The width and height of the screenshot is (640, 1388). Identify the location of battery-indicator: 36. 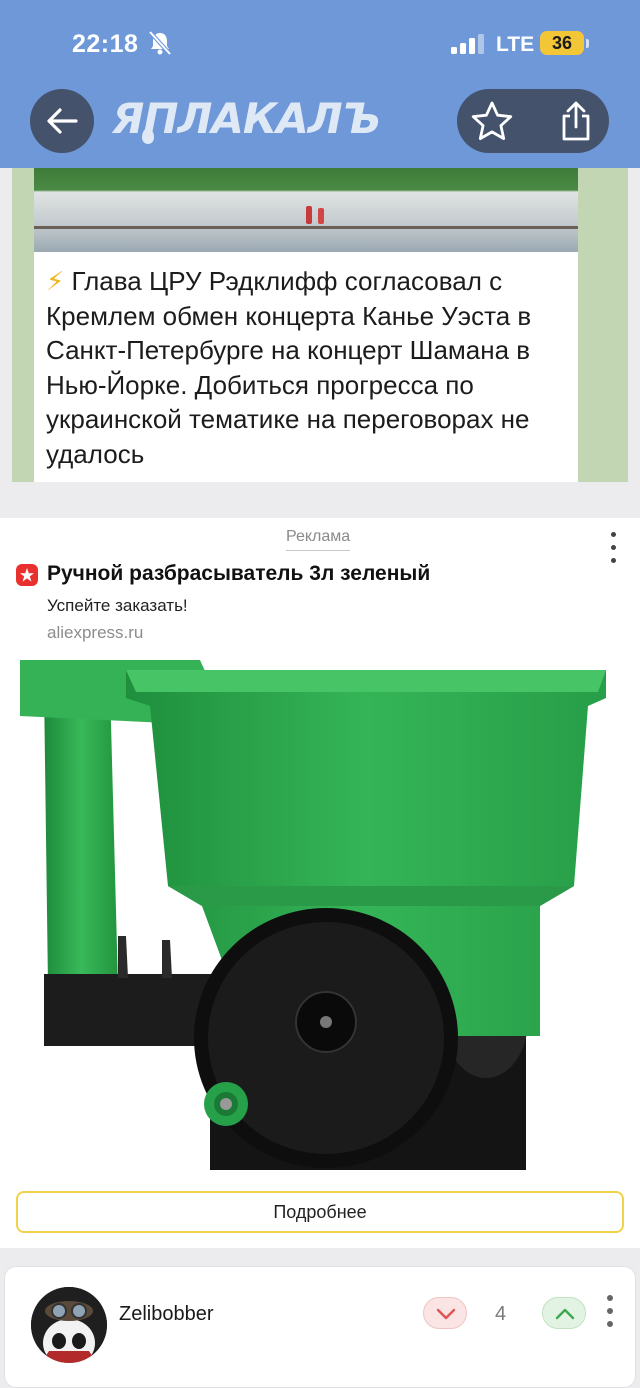
(562, 43).